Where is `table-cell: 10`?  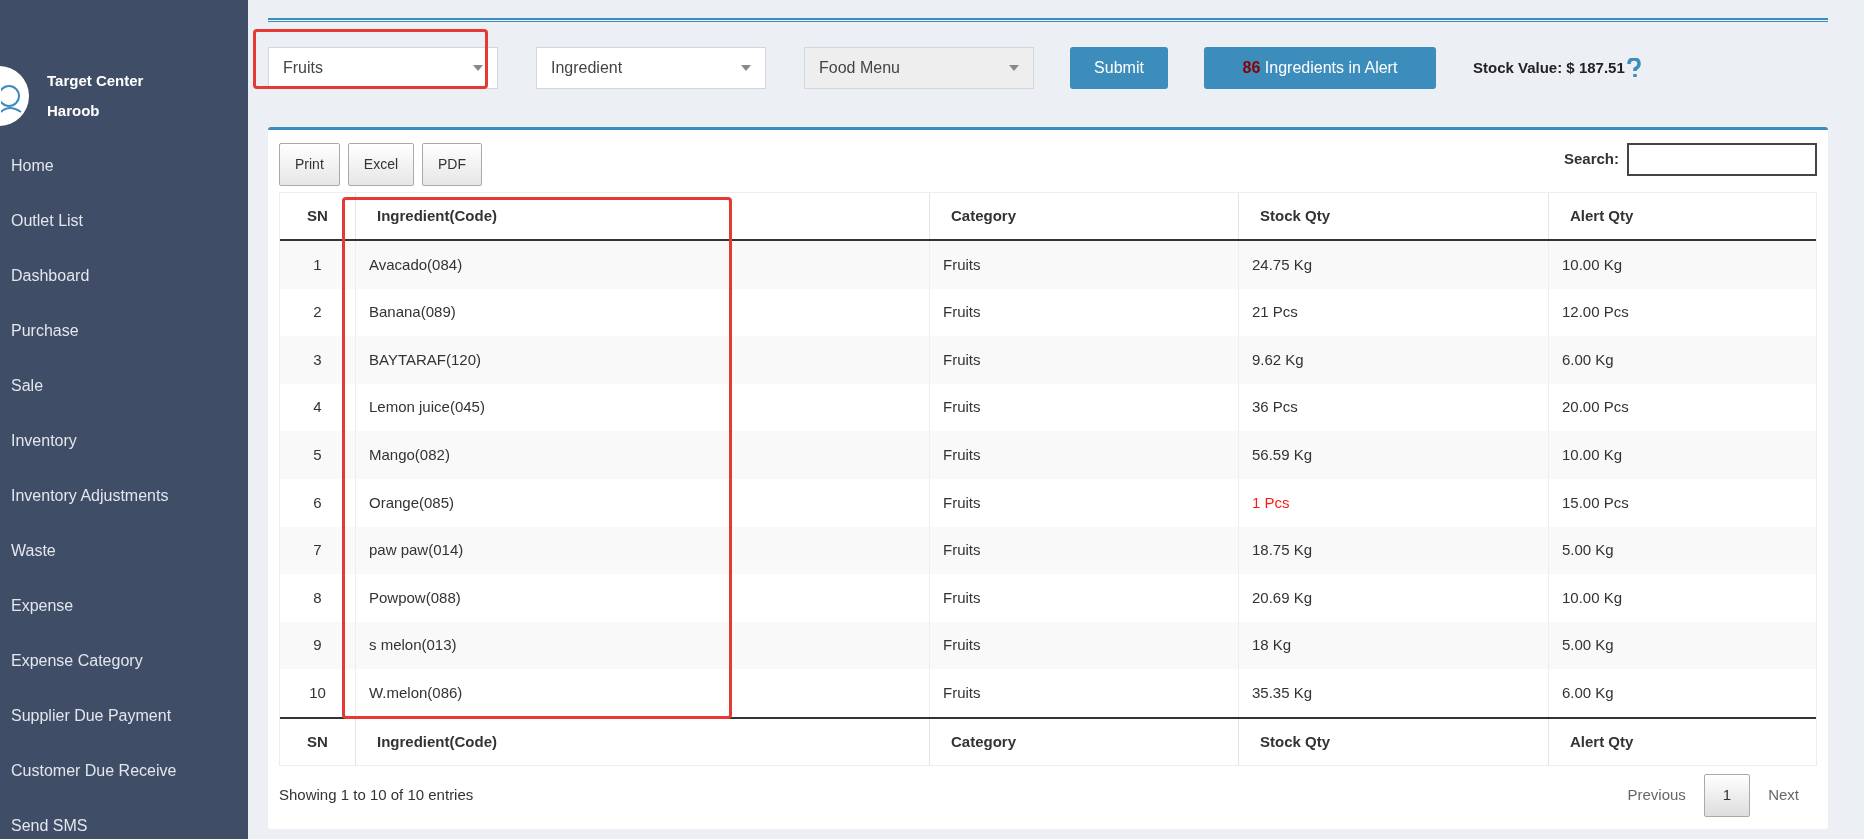
table-cell: 10 is located at coordinates (318, 693).